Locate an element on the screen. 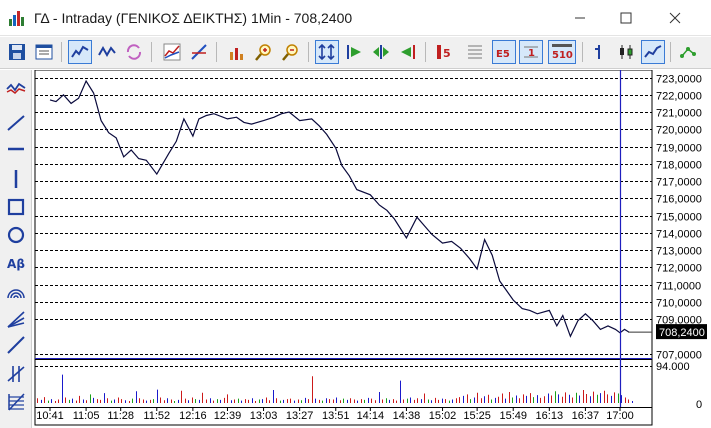 Image resolution: width=711 pixels, height=428 pixels. x-tick-label: 16:13 is located at coordinates (550, 416).